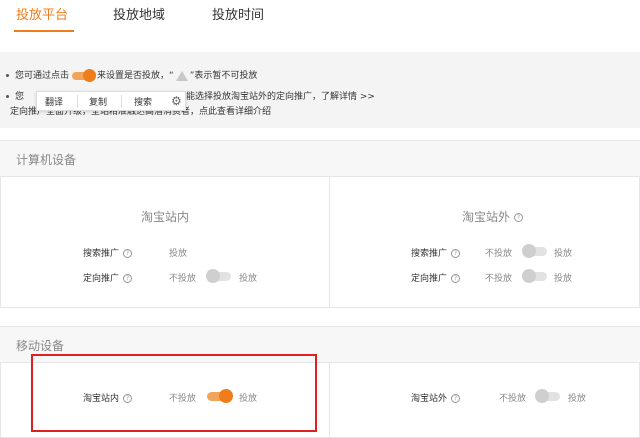 The height and width of the screenshot is (438, 640). I want to click on mobile-inner-toggle, so click(220, 396).